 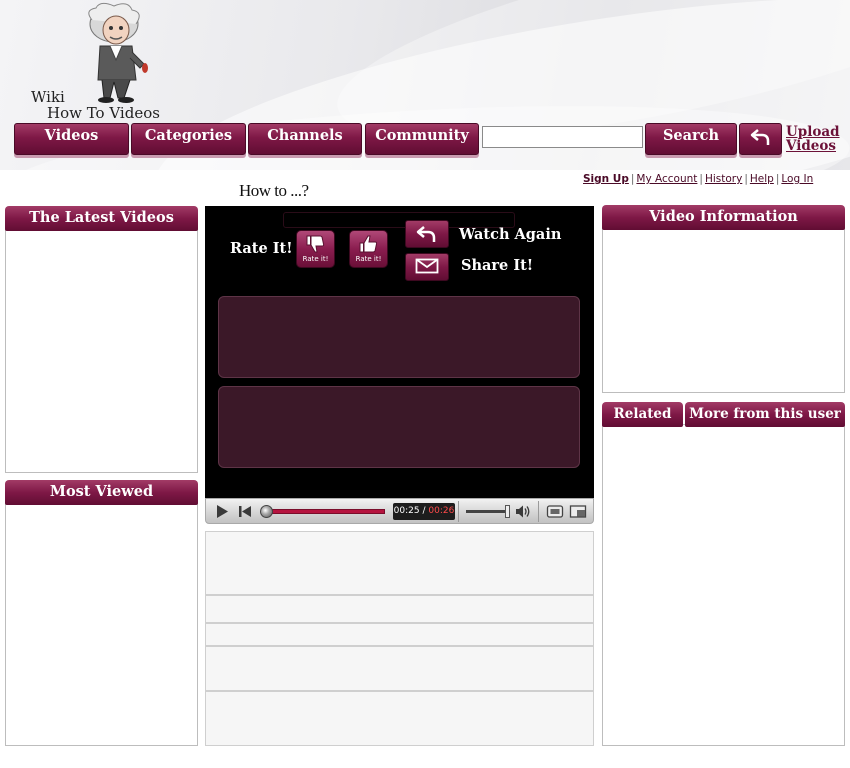 What do you see at coordinates (642, 414) in the screenshot?
I see `tab-related: Related` at bounding box center [642, 414].